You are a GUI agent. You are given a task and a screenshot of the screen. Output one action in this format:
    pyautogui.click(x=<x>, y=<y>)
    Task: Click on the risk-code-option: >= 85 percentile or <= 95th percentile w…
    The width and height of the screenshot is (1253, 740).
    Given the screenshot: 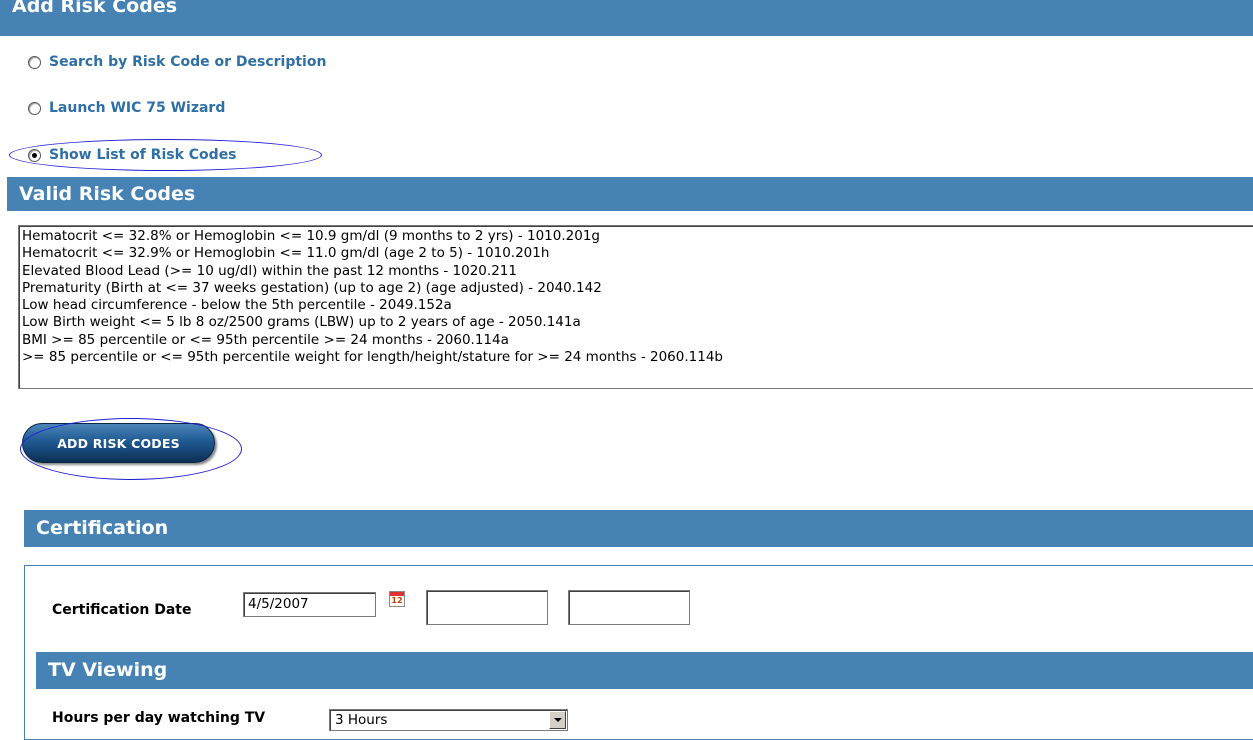 What is the action you would take?
    pyautogui.click(x=636, y=357)
    